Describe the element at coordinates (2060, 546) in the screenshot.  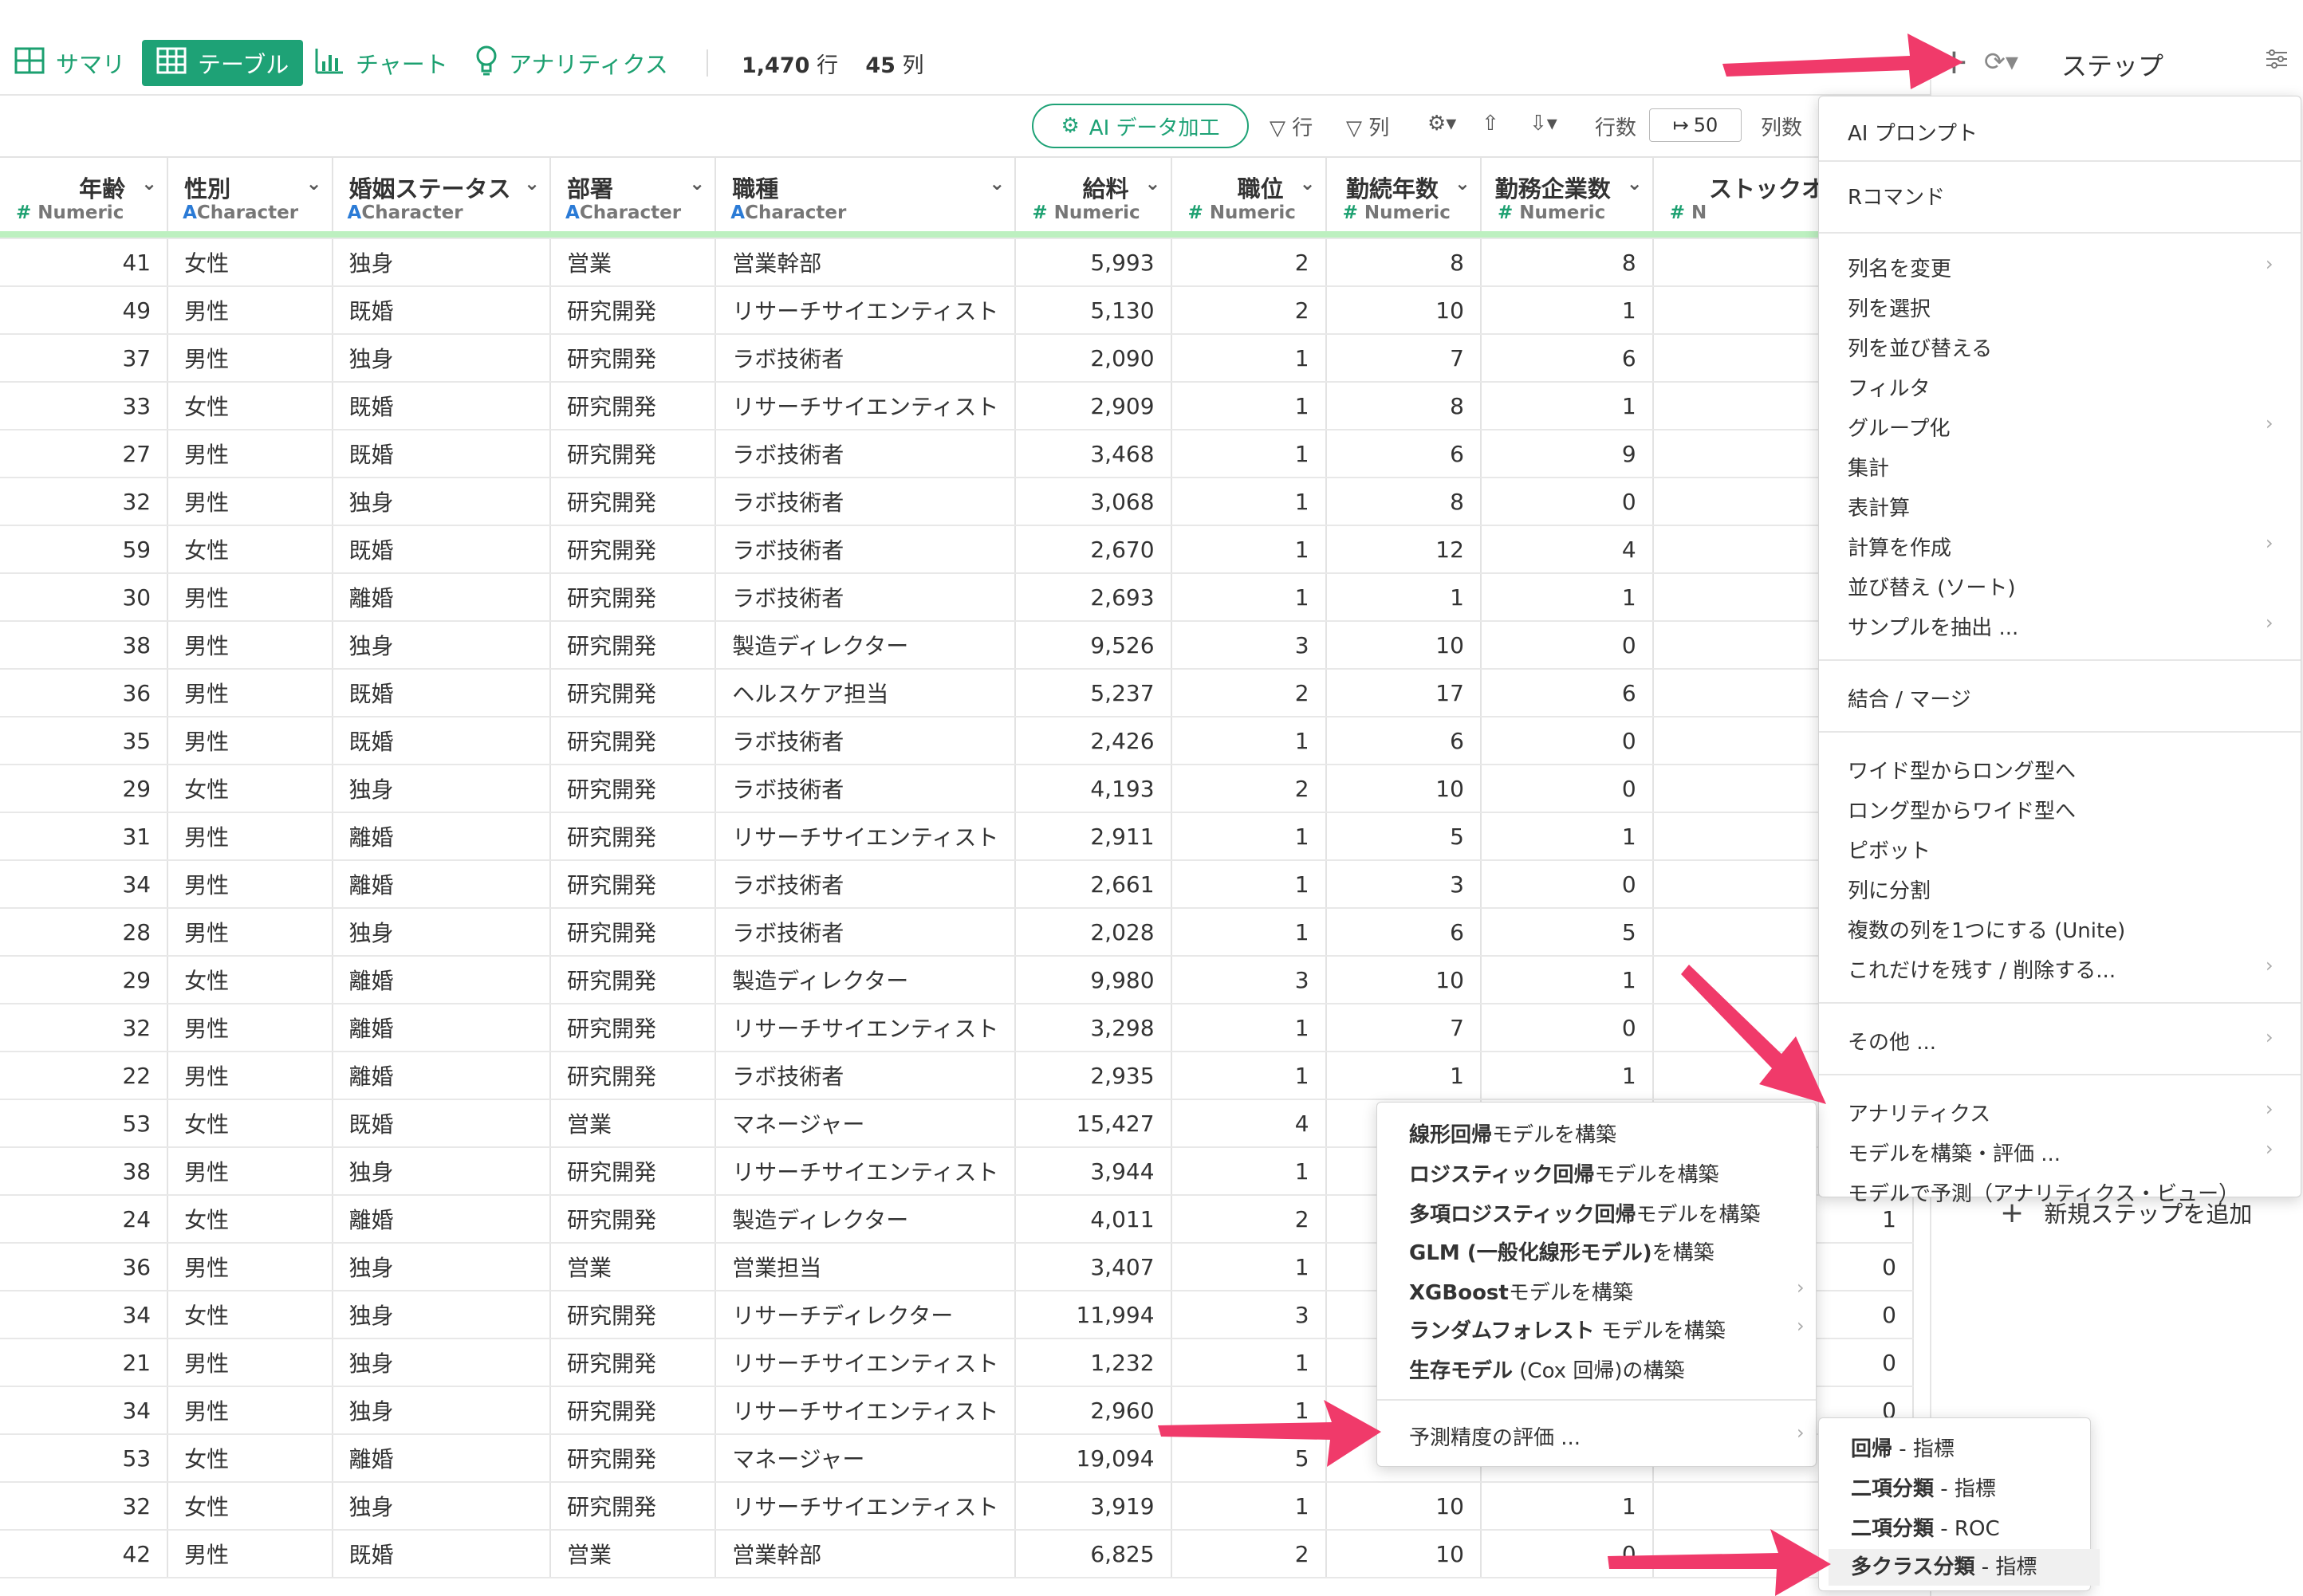
I see `menu-item: 計算を作成 ›` at that location.